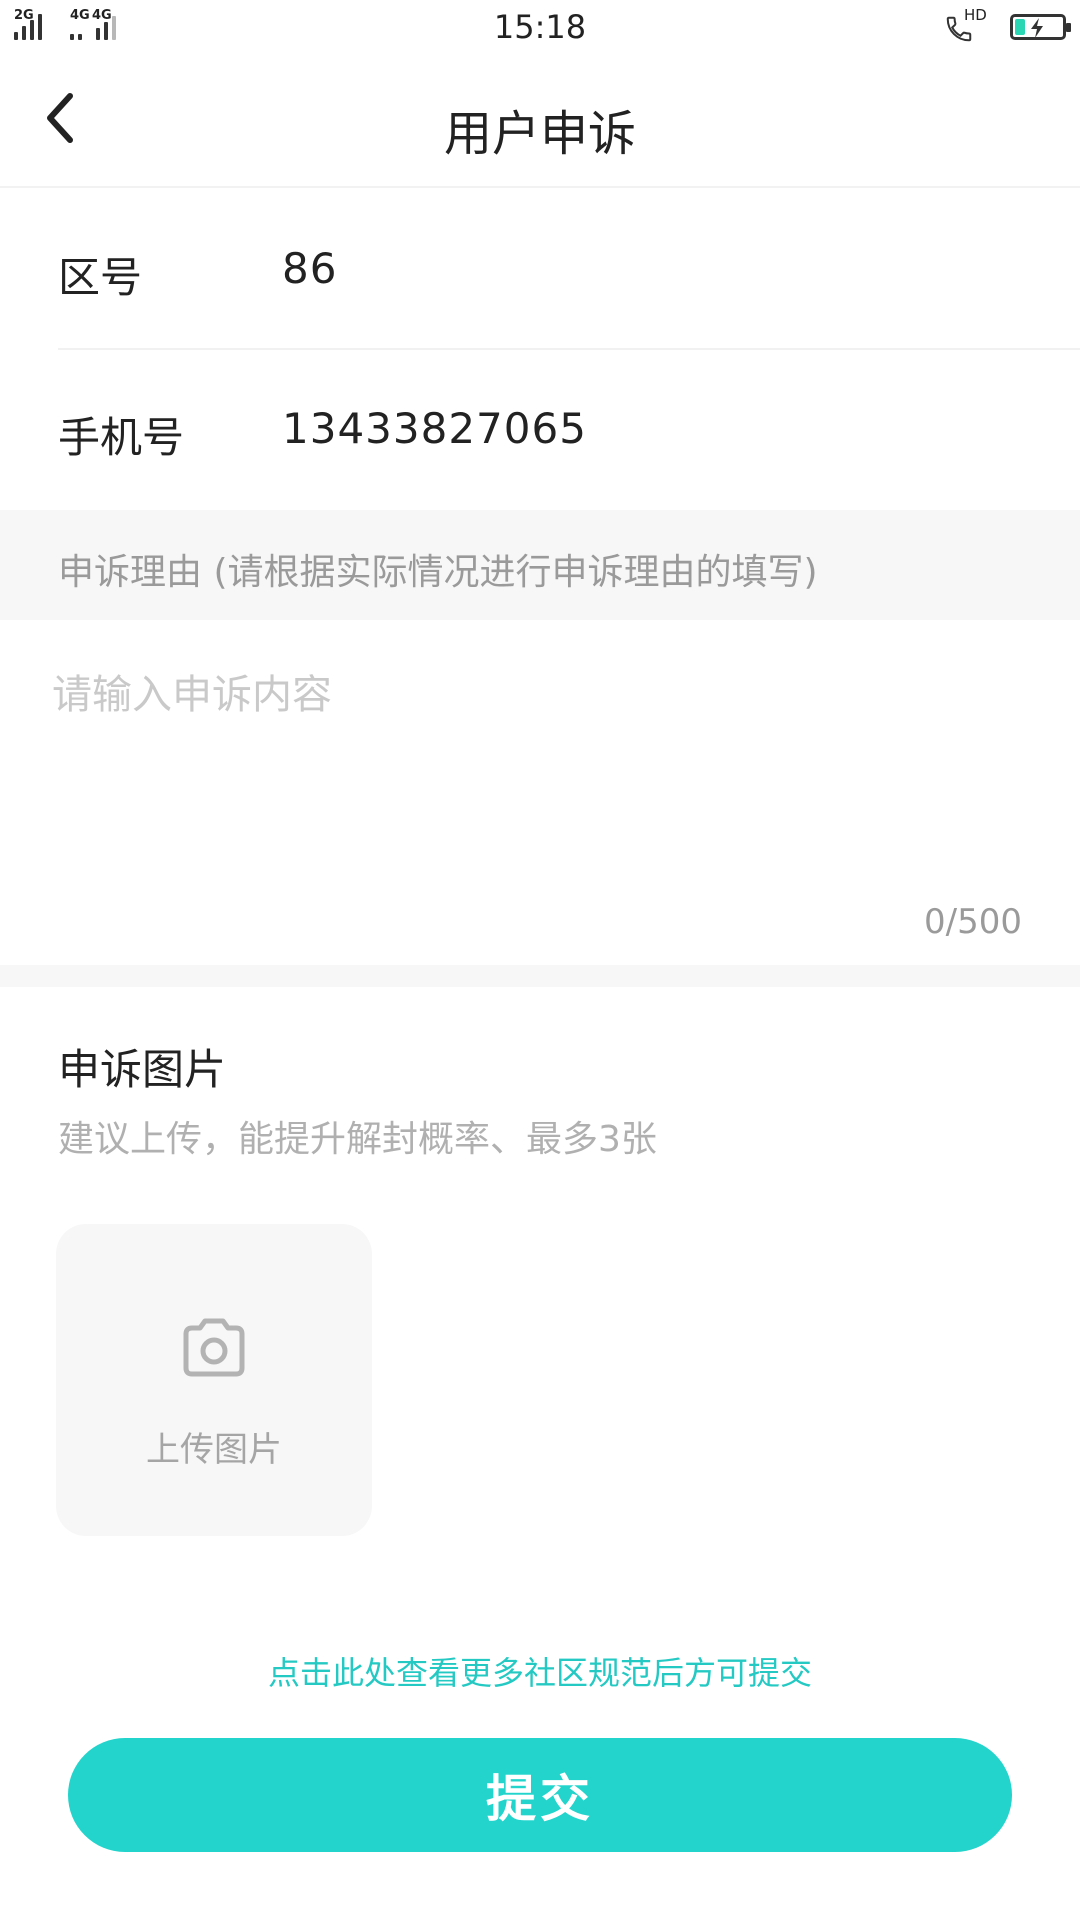  I want to click on section-gap, so click(540, 976).